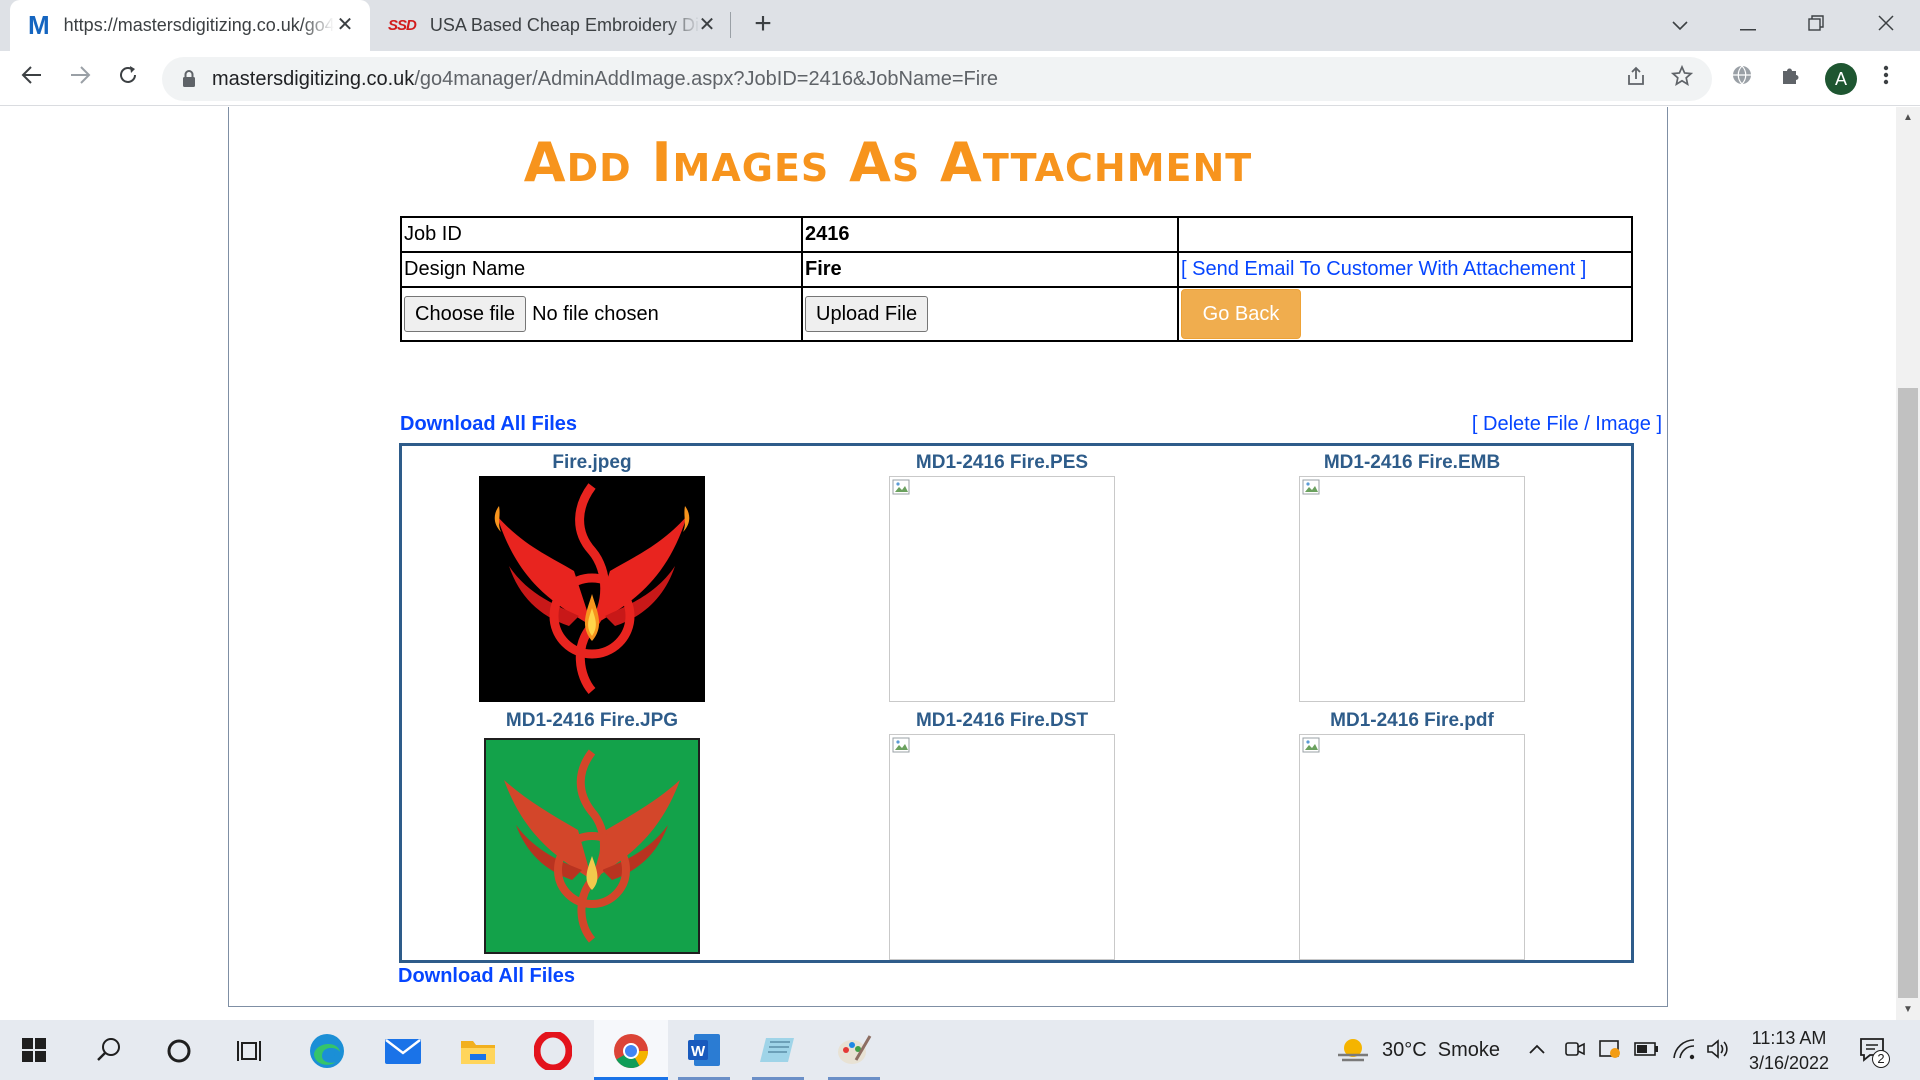 This screenshot has height=1080, width=1920. Describe the element at coordinates (1575, 1051) in the screenshot. I see `meet-now-icon` at that location.